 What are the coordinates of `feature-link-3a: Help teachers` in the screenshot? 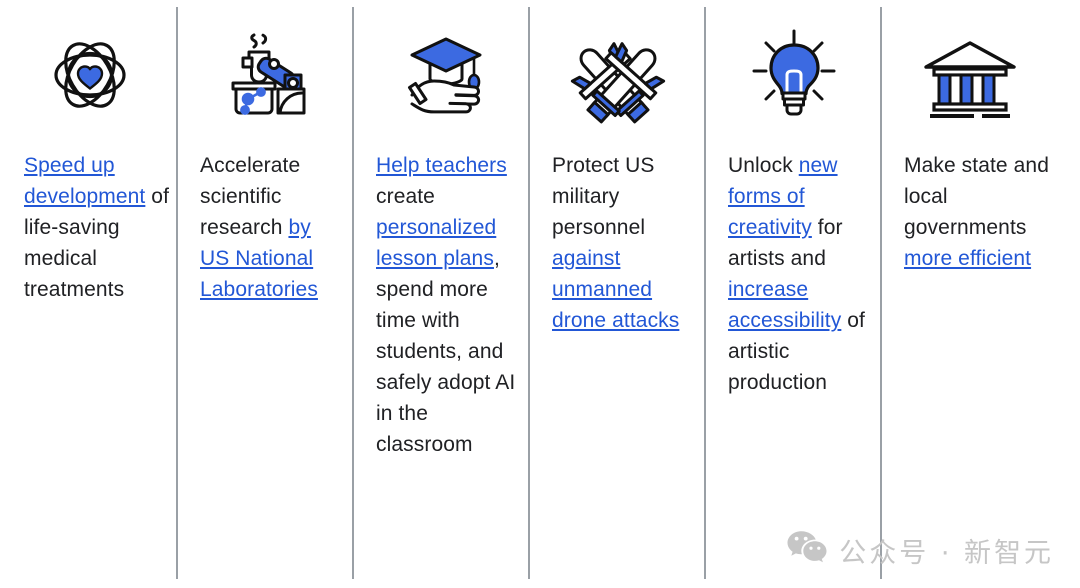 It's located at (441, 165).